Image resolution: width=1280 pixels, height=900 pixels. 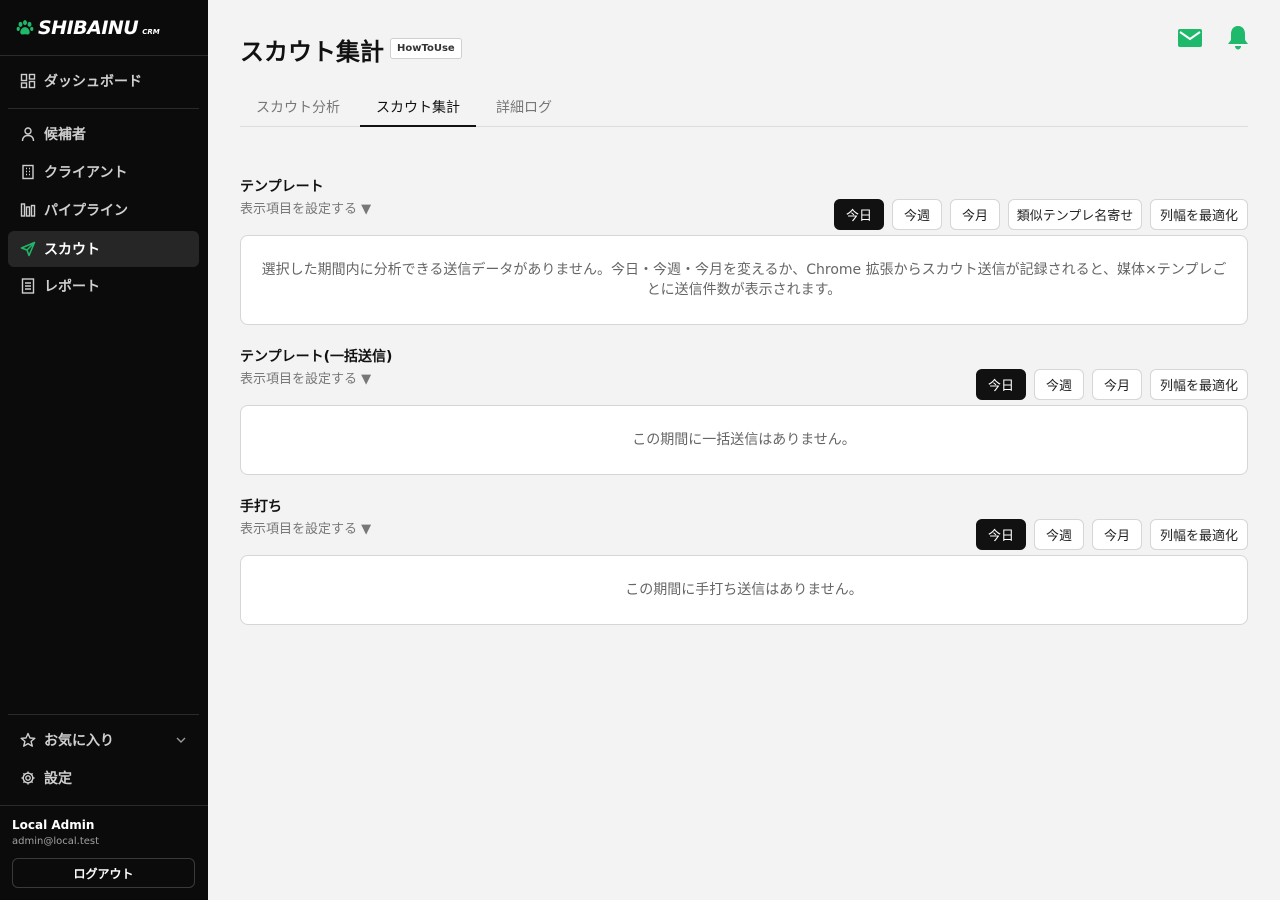 I want to click on user-icon, so click(x=28, y=134).